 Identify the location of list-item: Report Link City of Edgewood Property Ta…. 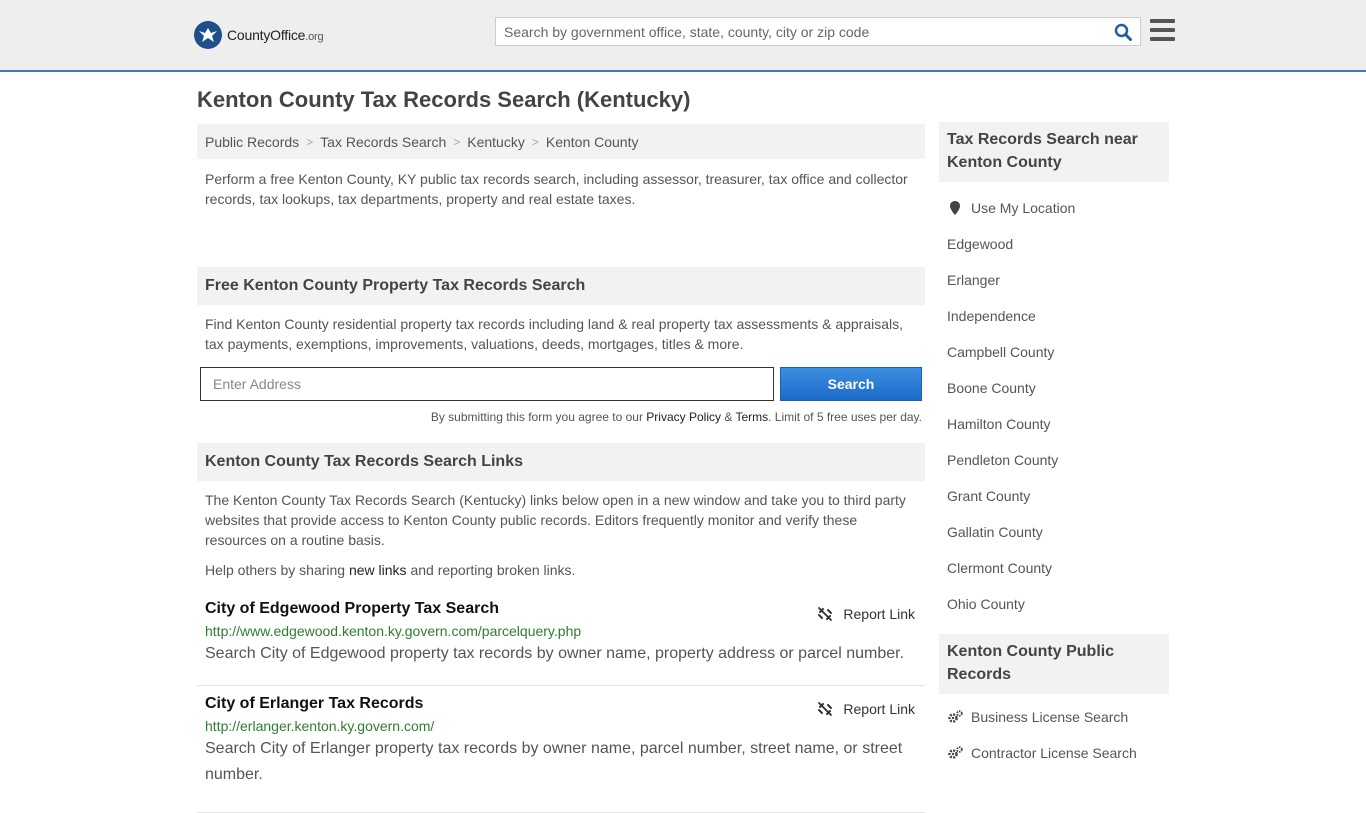
(561, 643).